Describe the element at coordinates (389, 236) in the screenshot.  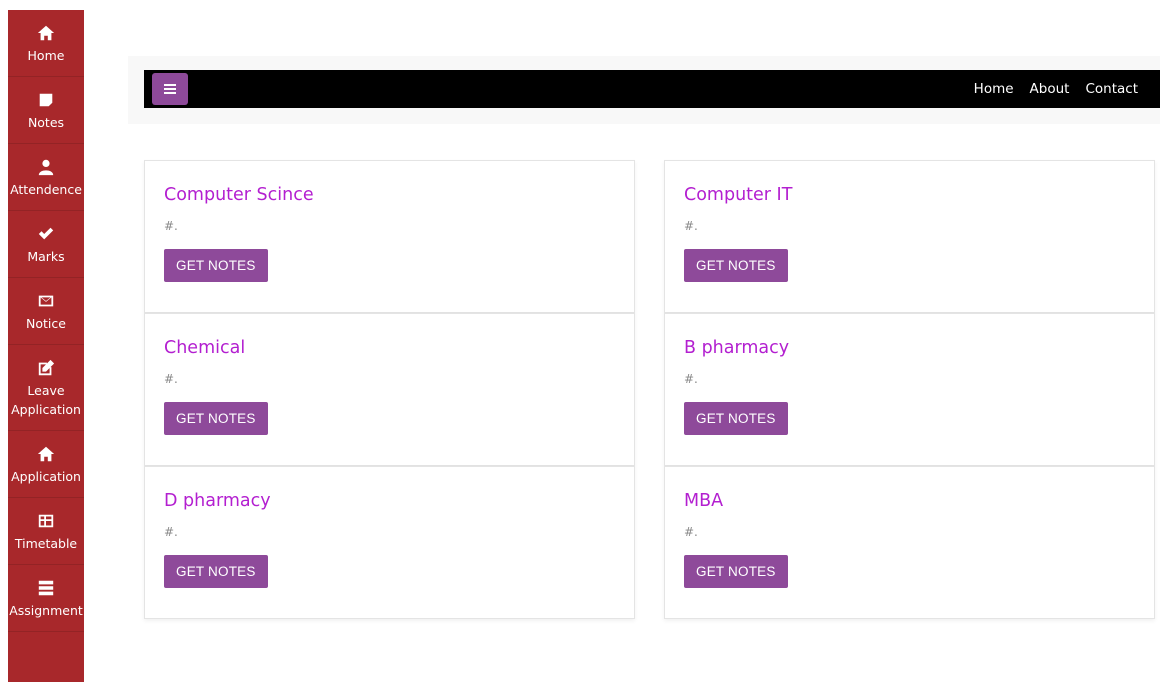
I see `course-card: Computer Scince #. GET NOTES` at that location.